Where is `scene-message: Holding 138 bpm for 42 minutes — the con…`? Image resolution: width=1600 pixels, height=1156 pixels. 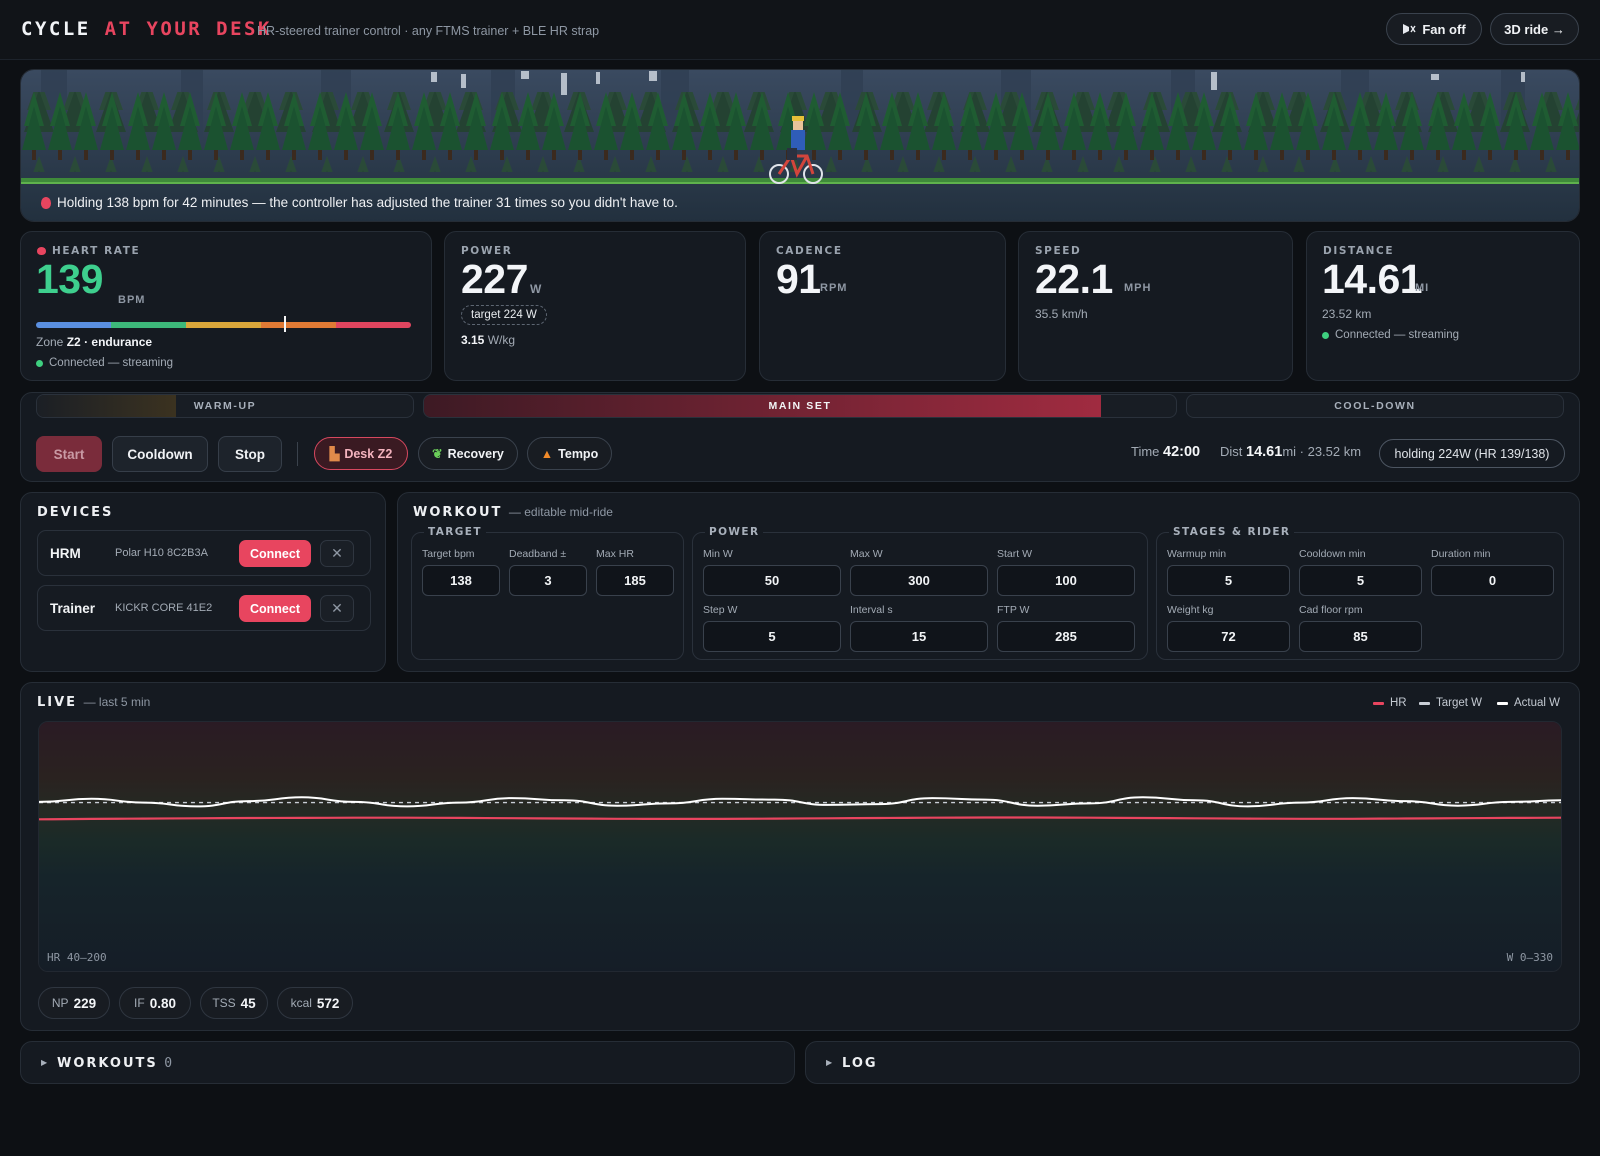 scene-message: Holding 138 bpm for 42 minutes — the con… is located at coordinates (359, 202).